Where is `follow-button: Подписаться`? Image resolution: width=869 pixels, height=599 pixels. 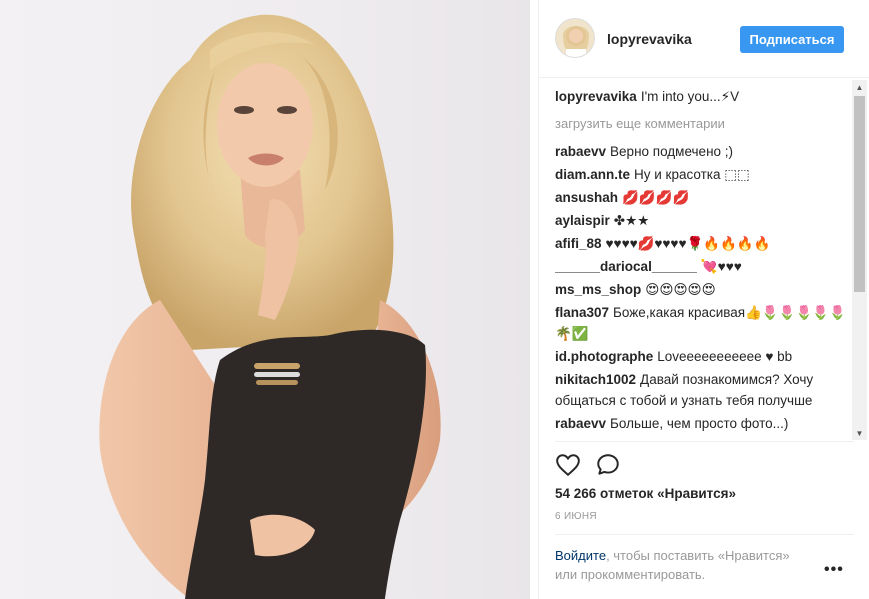 follow-button: Подписаться is located at coordinates (792, 39).